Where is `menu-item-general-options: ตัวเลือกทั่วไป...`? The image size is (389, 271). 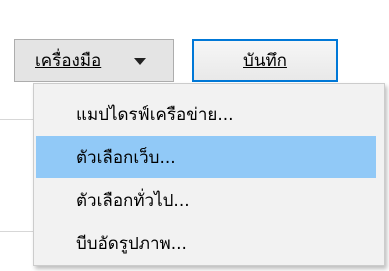 menu-item-general-options: ตัวเลือกทั่วไป... is located at coordinates (206, 200).